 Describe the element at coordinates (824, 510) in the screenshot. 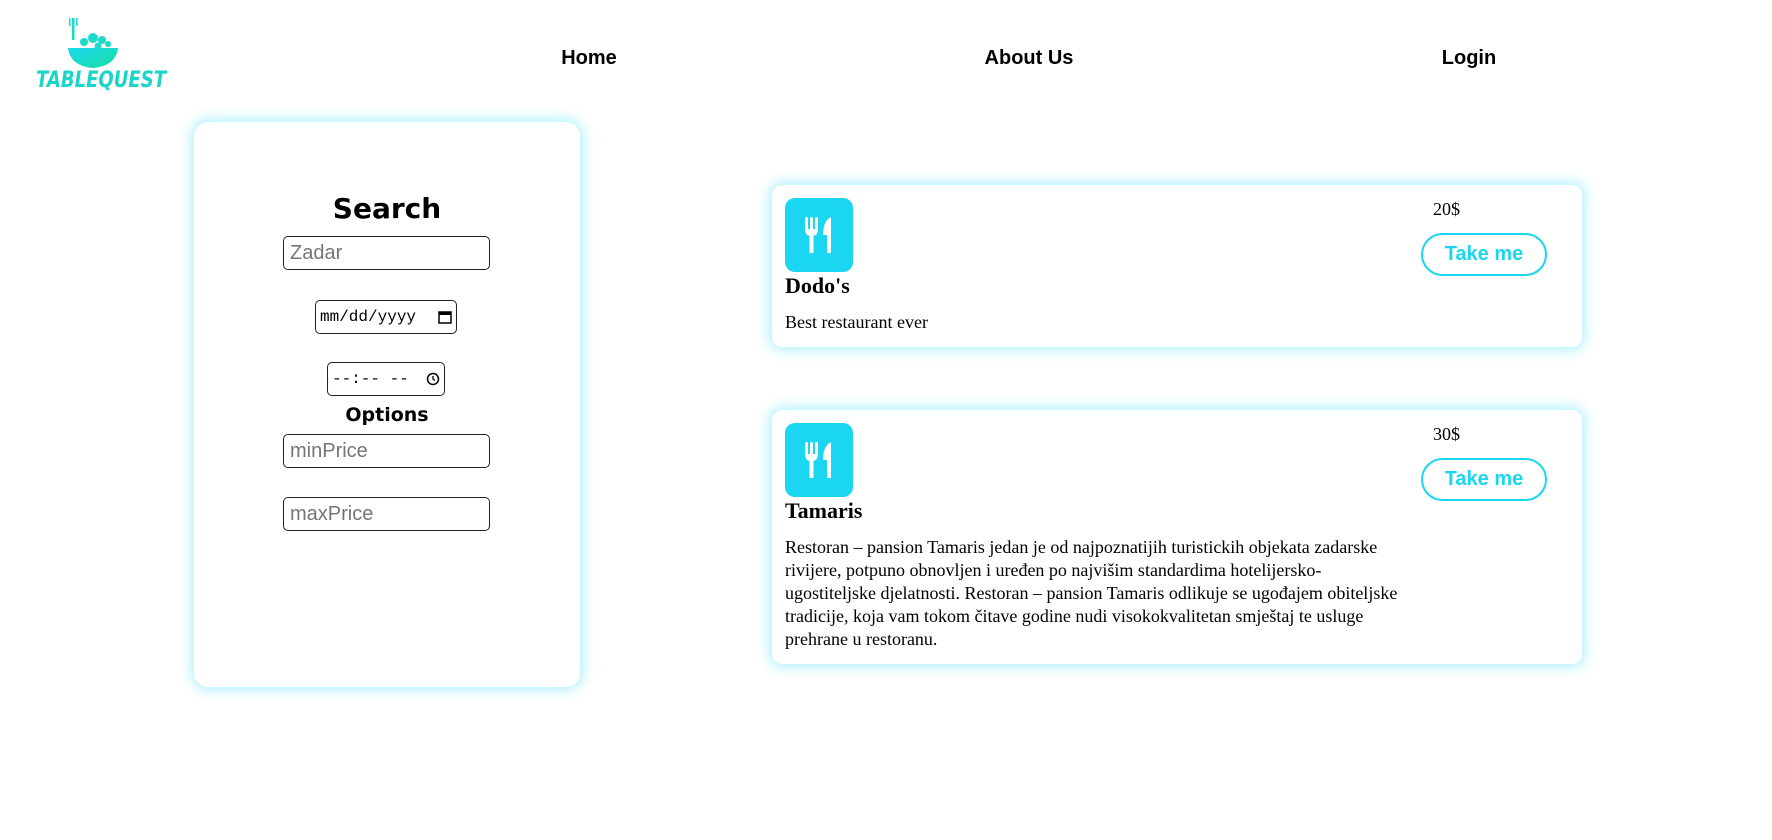

I see `restaurant-name: Tamaris` at that location.